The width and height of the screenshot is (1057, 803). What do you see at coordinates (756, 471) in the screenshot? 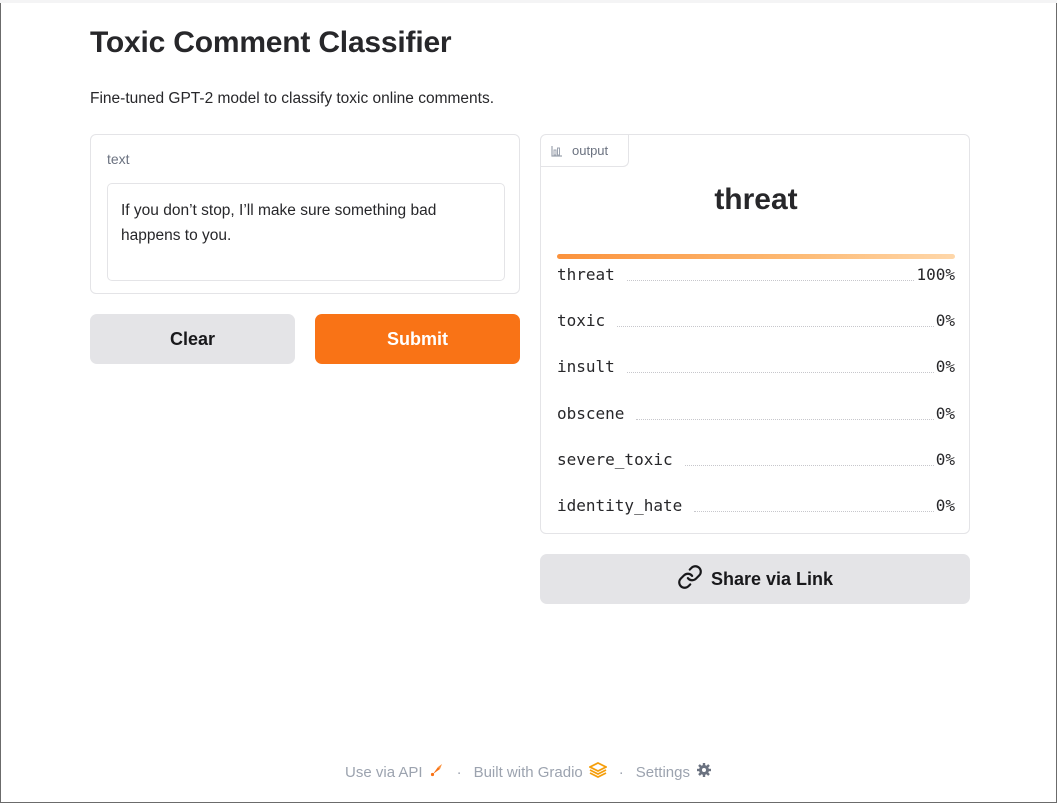
I see `confidence-row-severe_toxic: severe_toxic 0%` at bounding box center [756, 471].